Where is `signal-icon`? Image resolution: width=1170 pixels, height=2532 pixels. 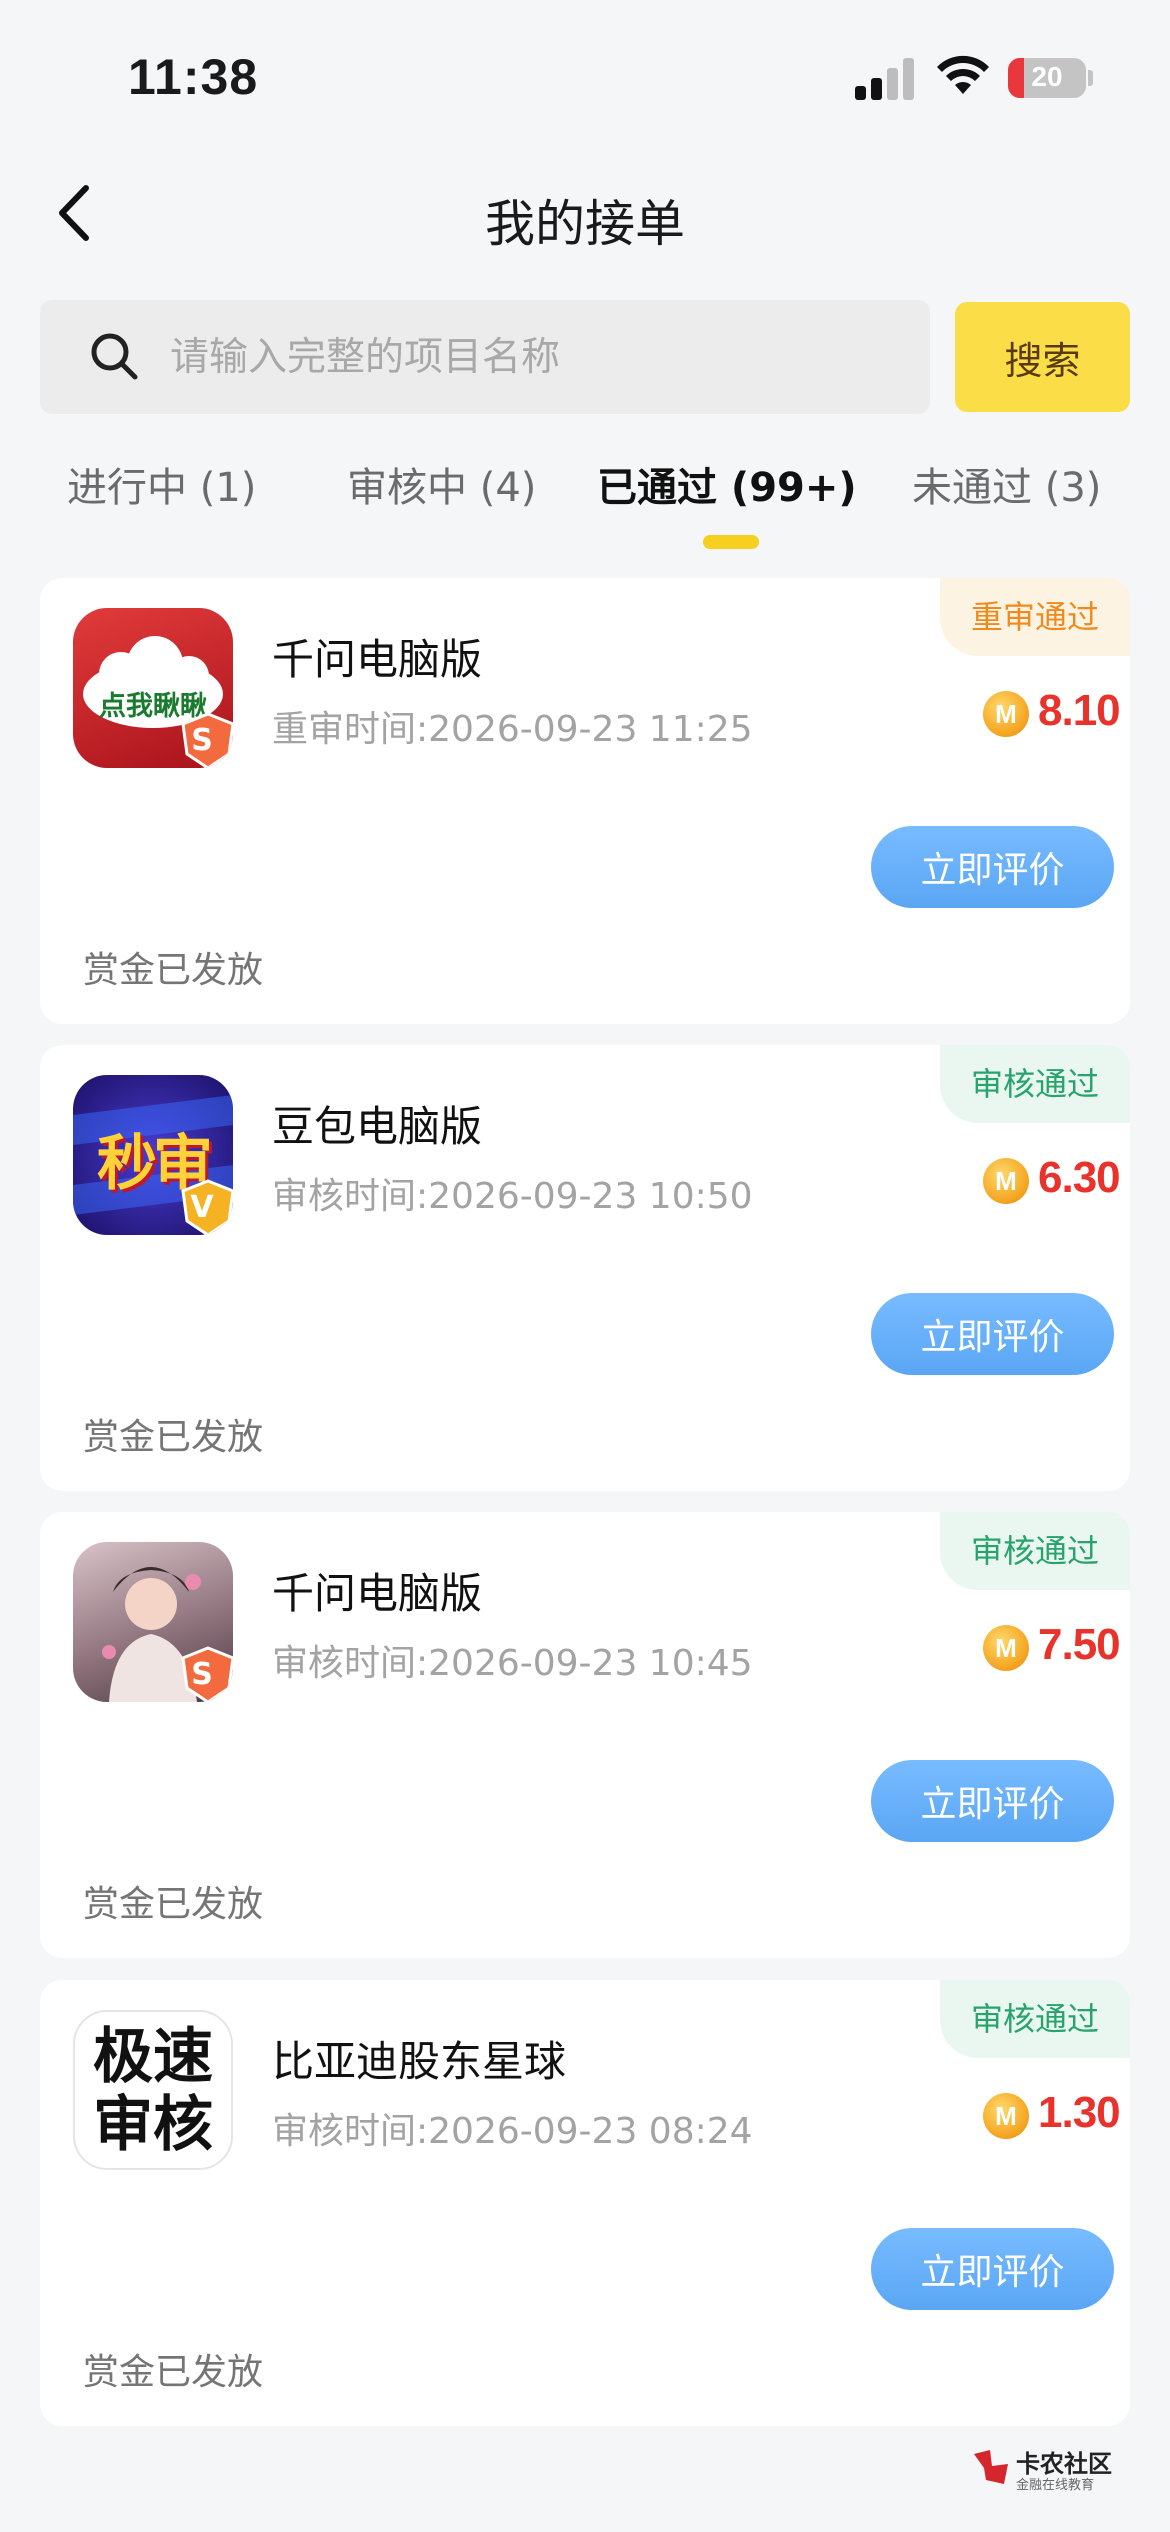
signal-icon is located at coordinates (886, 78).